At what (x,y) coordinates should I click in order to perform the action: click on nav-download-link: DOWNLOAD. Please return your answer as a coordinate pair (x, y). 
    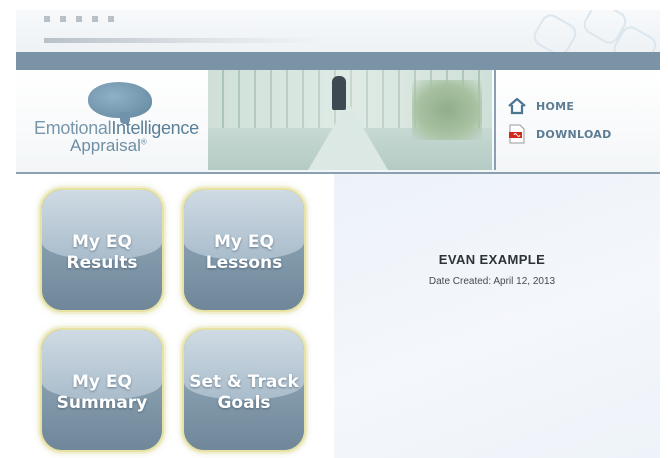
    Looking at the image, I should click on (559, 134).